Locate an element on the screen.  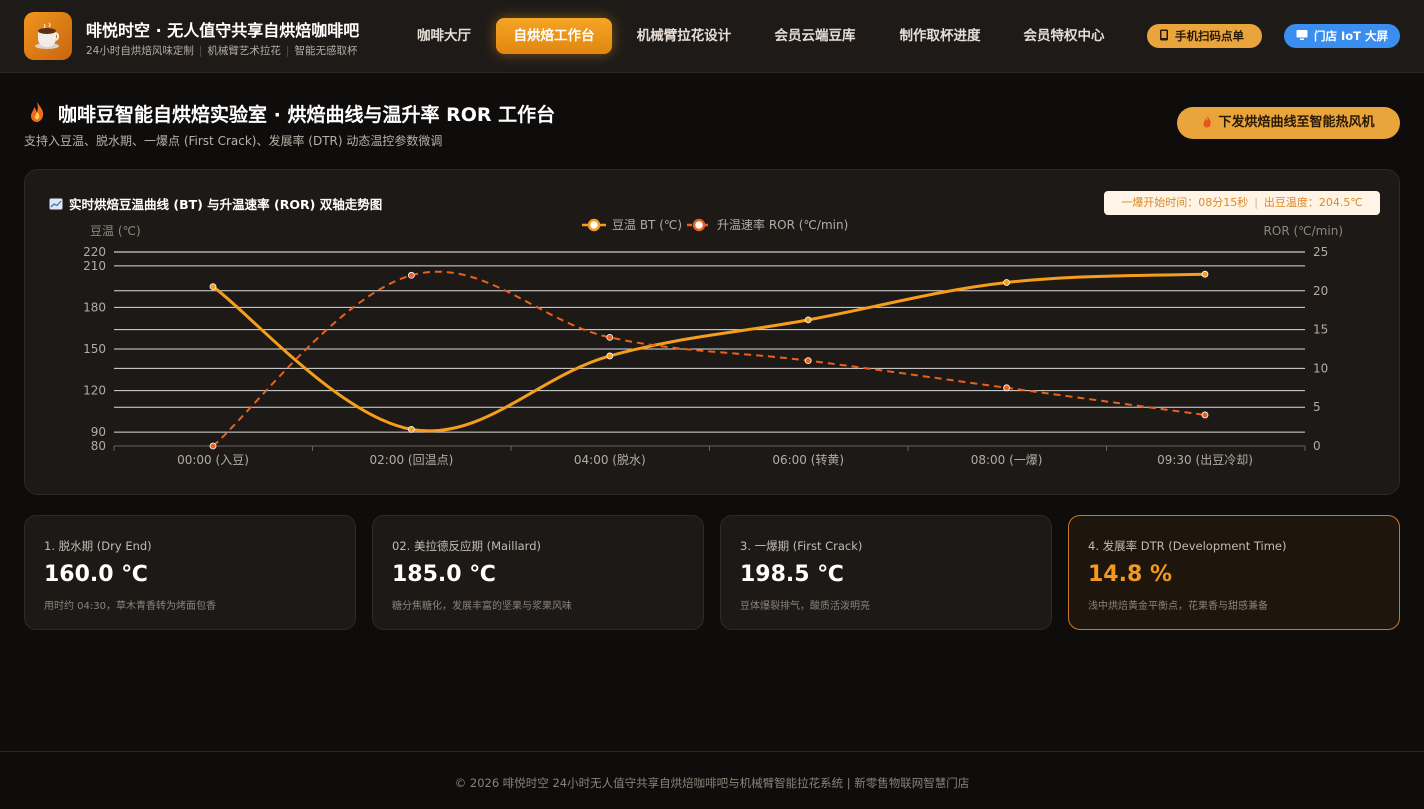
y-left-tick-label: 90 is located at coordinates (98, 432).